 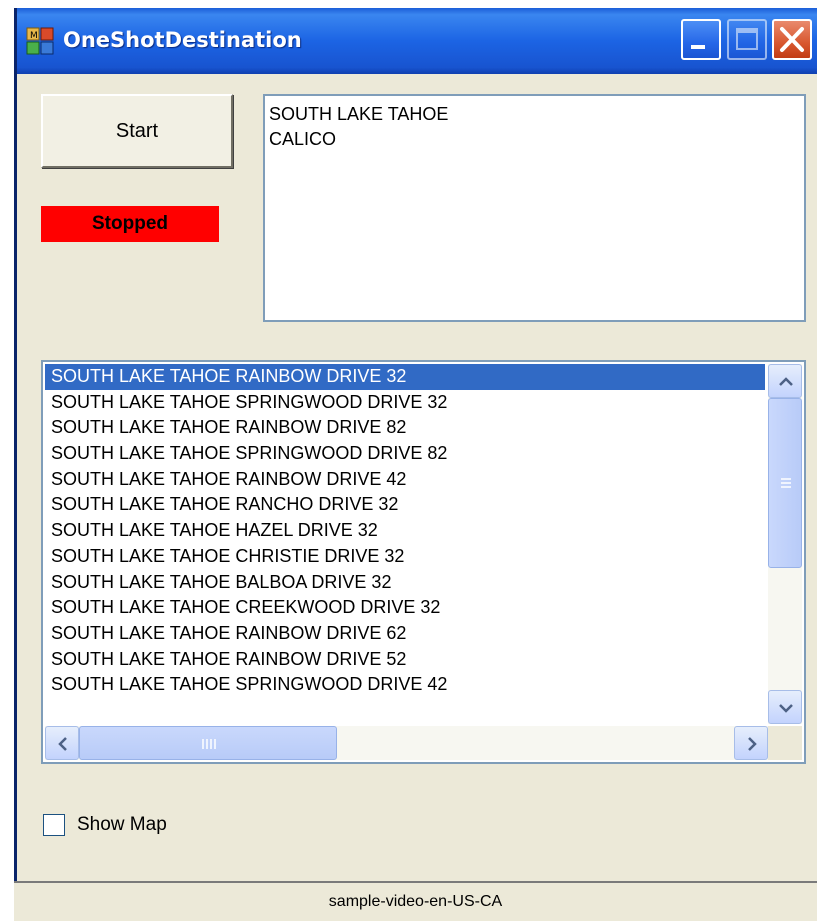 I want to click on horizontal-scrollbar, so click(x=406, y=743).